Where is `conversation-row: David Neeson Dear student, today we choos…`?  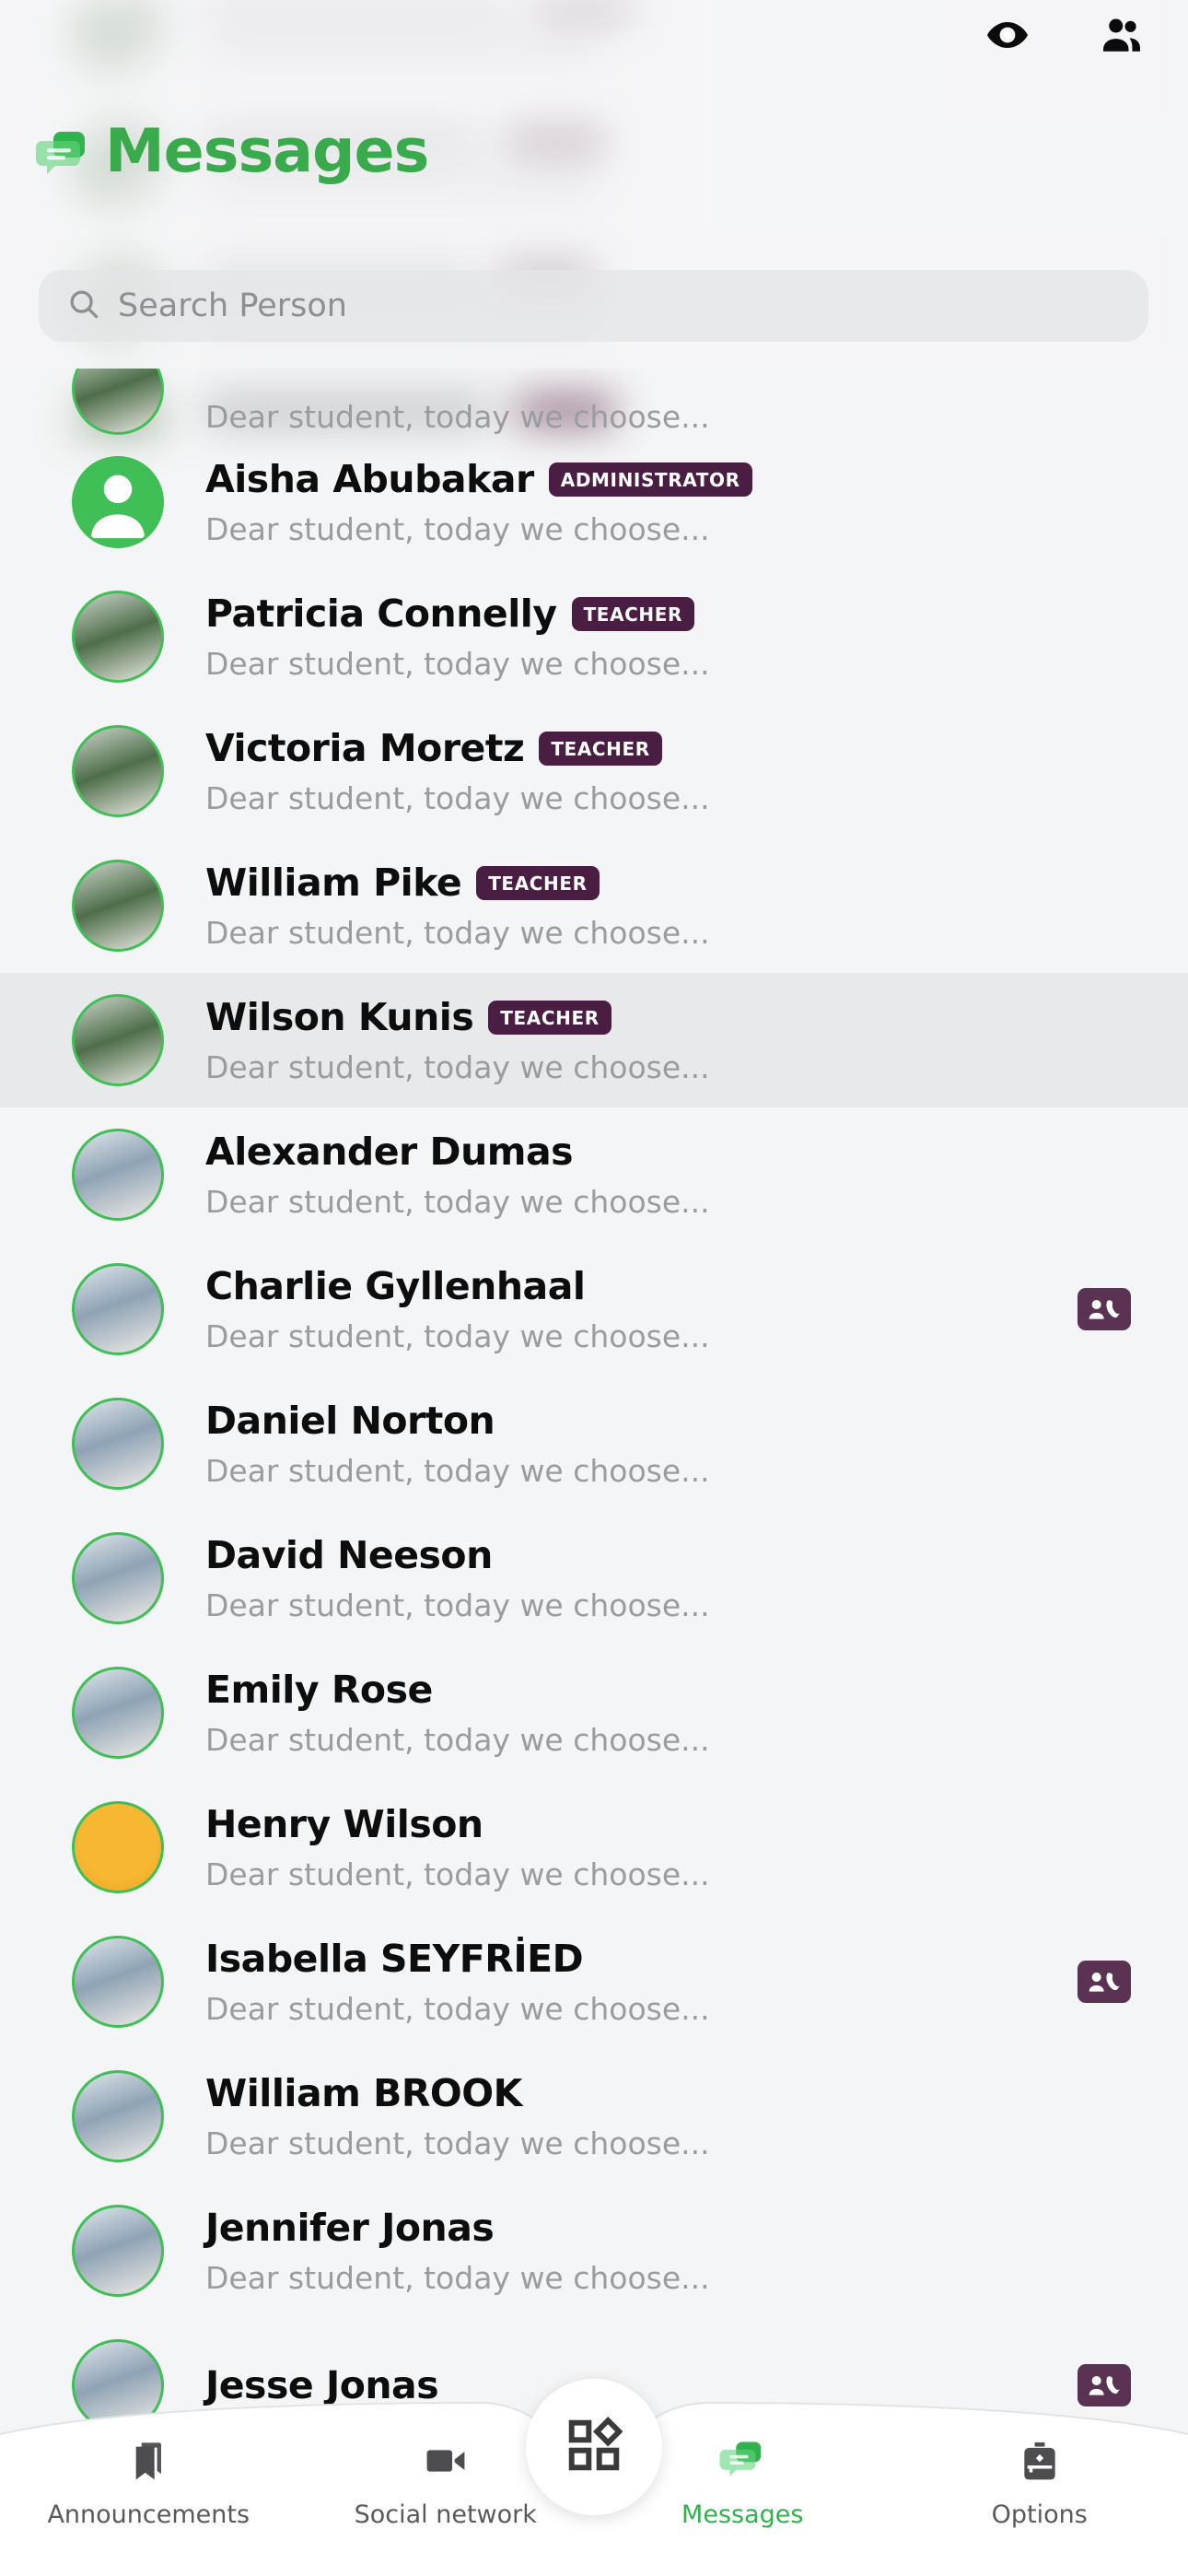 conversation-row: David Neeson Dear student, today we choos… is located at coordinates (594, 1578).